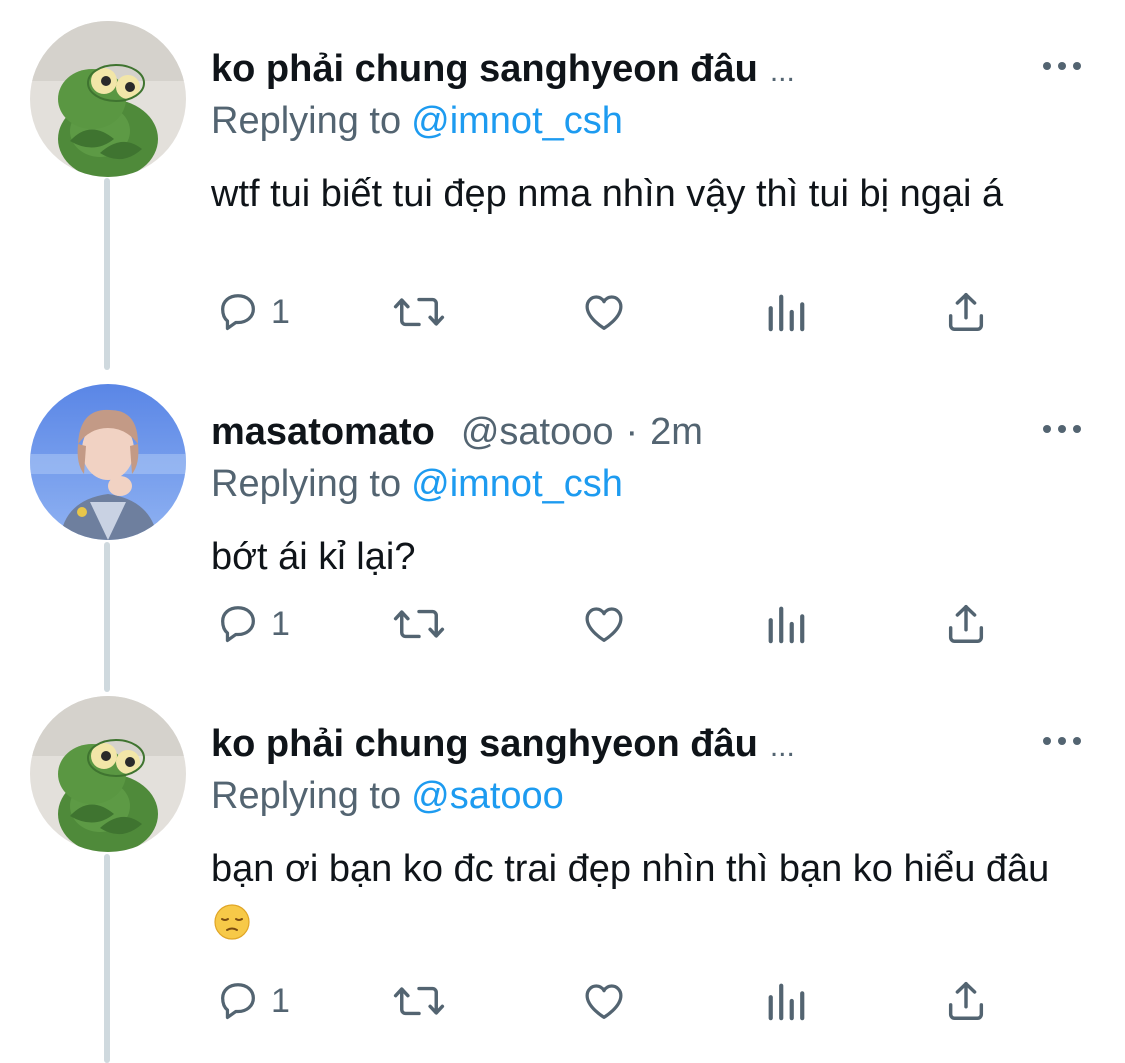  Describe the element at coordinates (232, 929) in the screenshot. I see `pensive-face-emoji` at that location.